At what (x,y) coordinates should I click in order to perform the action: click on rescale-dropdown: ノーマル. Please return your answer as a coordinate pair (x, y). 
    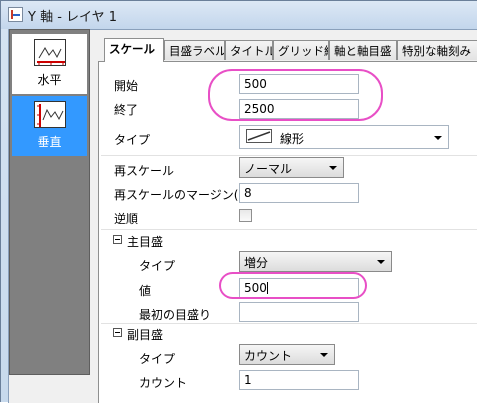
    Looking at the image, I should click on (291, 167).